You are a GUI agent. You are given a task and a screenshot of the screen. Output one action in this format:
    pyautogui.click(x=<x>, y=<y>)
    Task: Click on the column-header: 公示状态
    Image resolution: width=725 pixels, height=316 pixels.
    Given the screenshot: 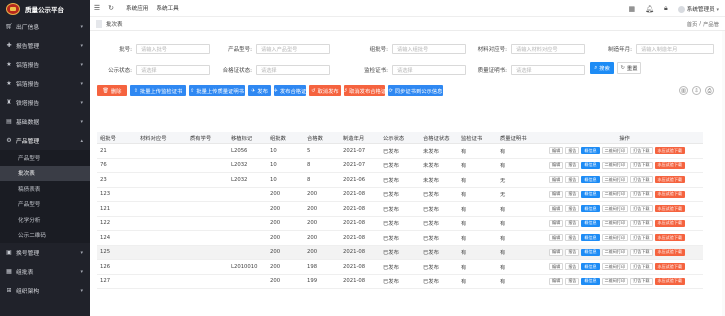 What is the action you would take?
    pyautogui.click(x=400, y=138)
    